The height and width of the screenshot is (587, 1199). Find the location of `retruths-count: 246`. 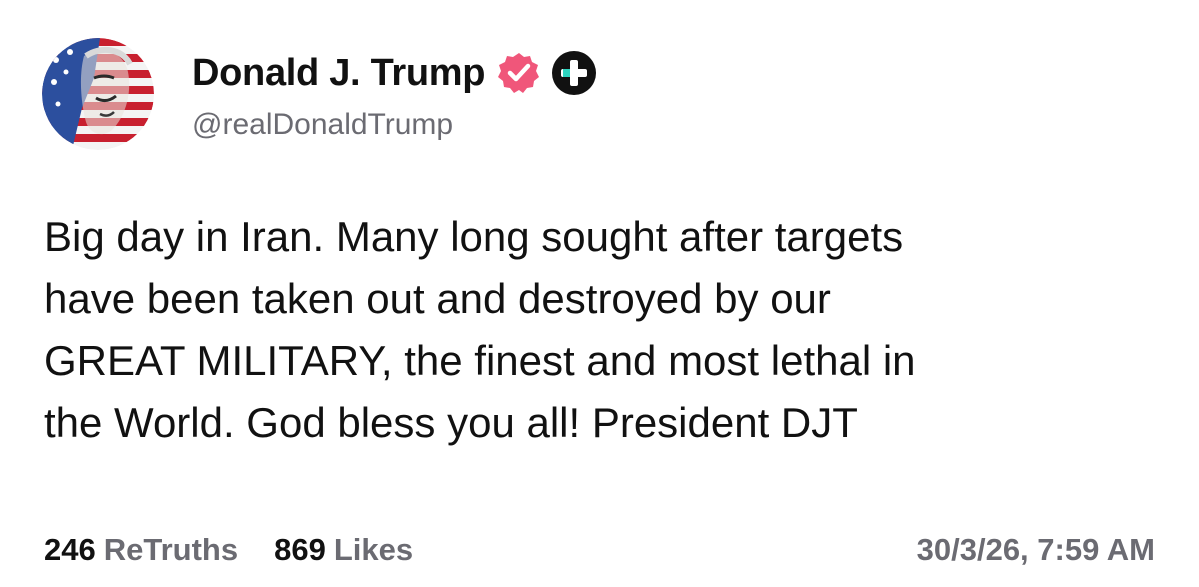

retruths-count: 246 is located at coordinates (70, 549).